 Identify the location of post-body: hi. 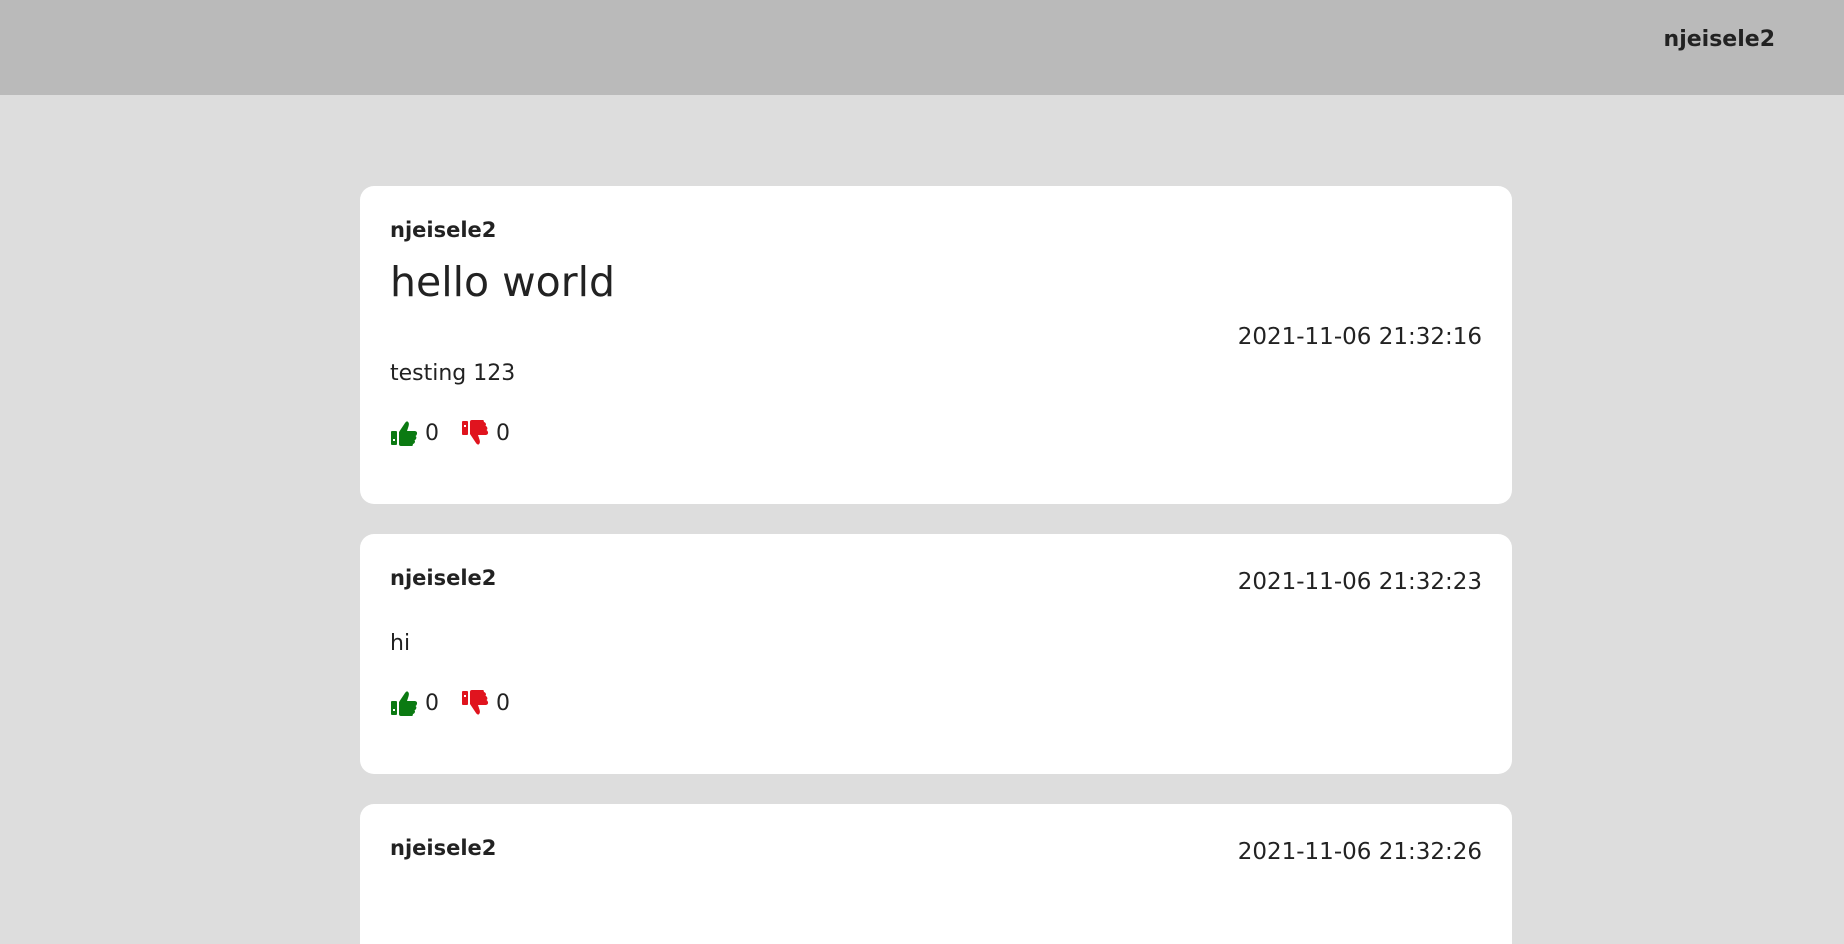
(400, 643).